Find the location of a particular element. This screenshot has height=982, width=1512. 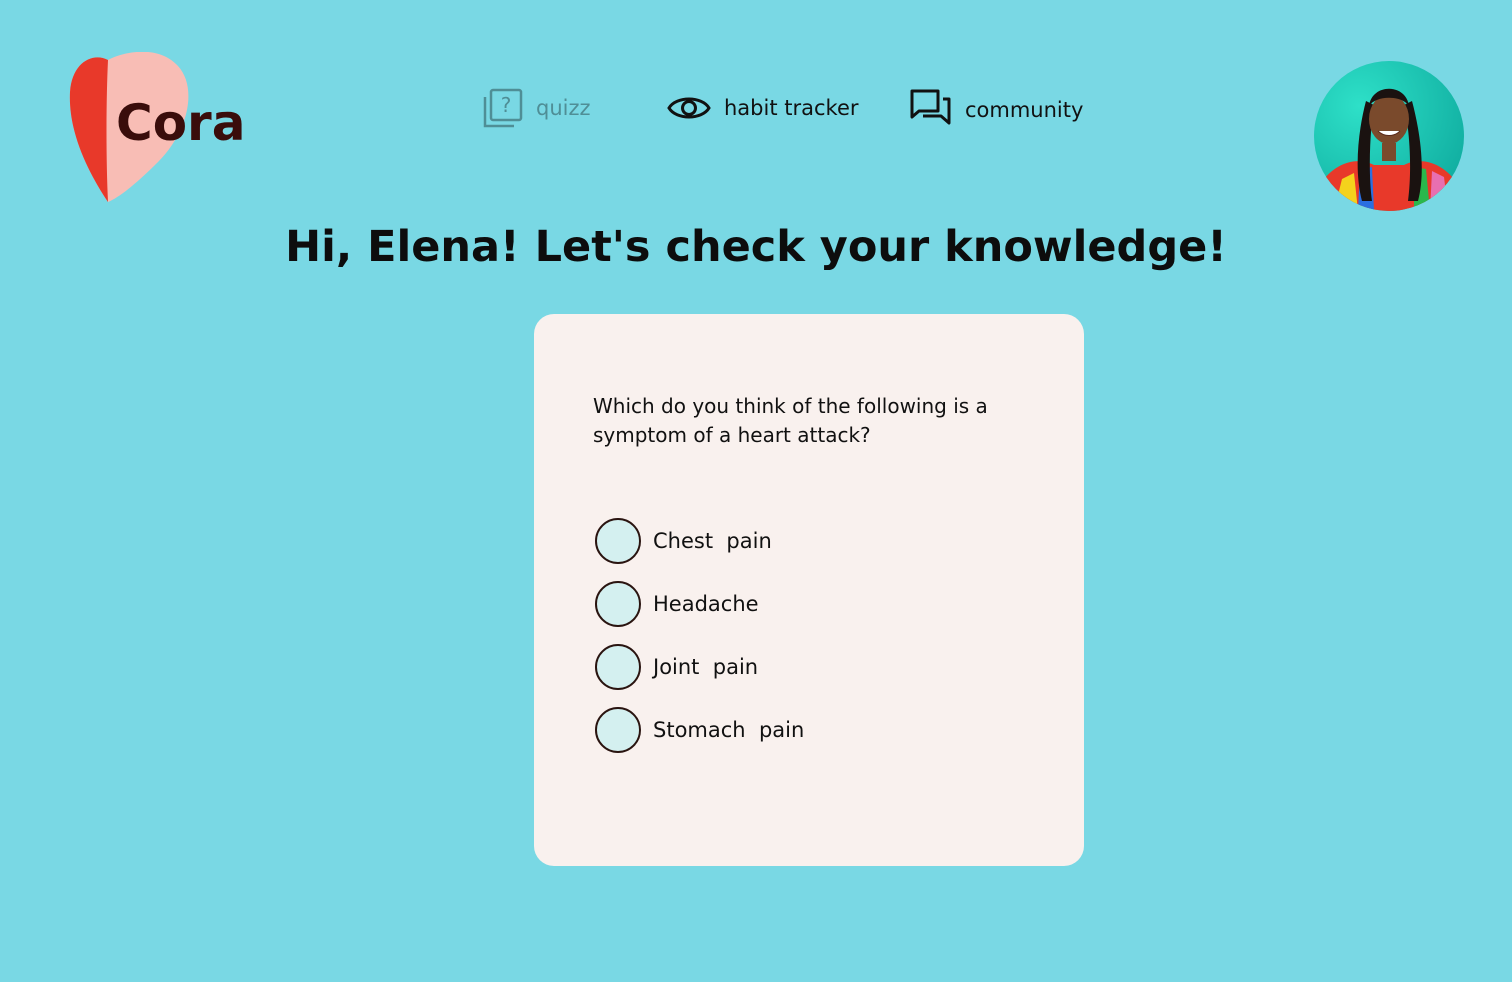

option-chest-pain: Chest pain is located at coordinates (699, 541).